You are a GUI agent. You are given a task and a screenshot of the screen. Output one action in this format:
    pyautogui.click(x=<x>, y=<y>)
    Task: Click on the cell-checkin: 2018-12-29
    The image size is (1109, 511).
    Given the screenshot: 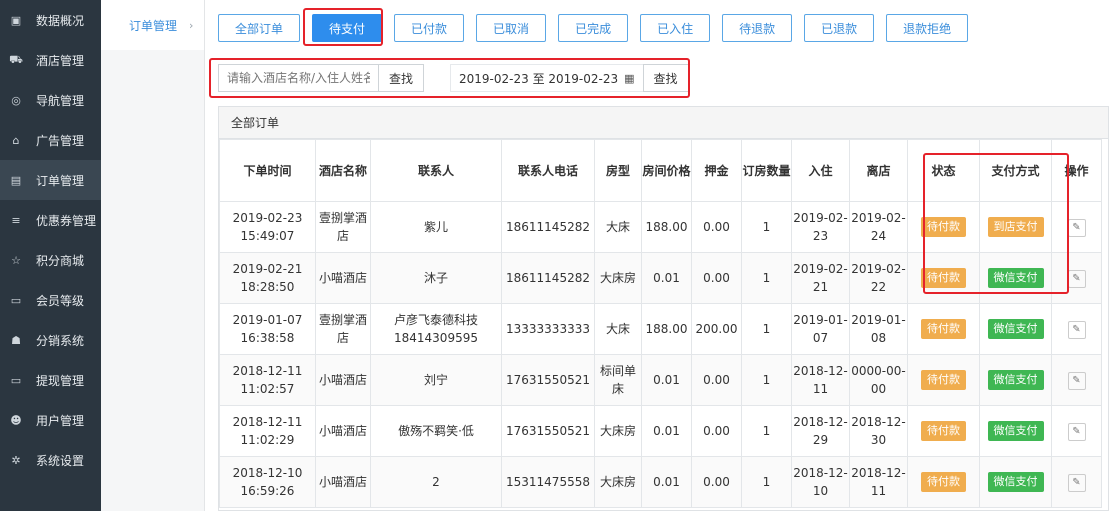 What is the action you would take?
    pyautogui.click(x=820, y=431)
    